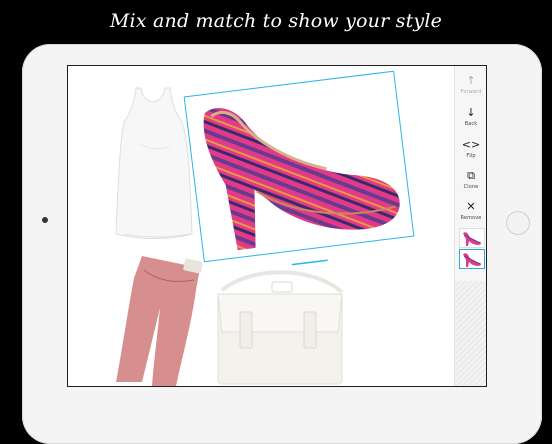 The width and height of the screenshot is (552, 444). I want to click on home-button, so click(518, 223).